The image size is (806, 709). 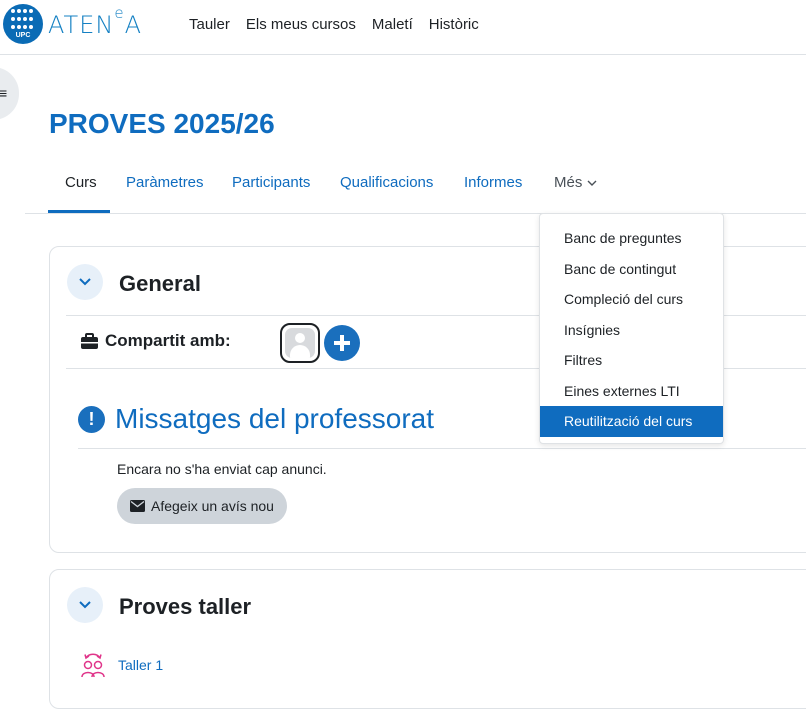 I want to click on nav-maleti: Maletí, so click(x=392, y=24).